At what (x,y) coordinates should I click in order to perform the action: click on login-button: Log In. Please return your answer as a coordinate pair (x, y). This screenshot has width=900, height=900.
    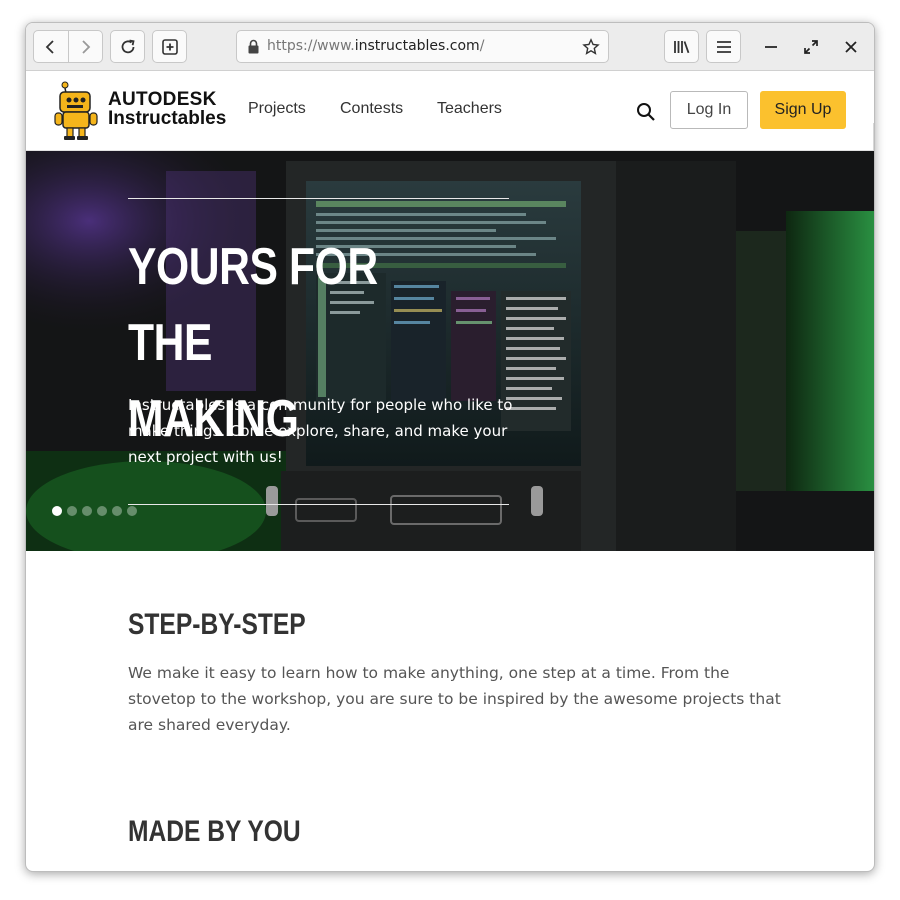
    Looking at the image, I should click on (709, 110).